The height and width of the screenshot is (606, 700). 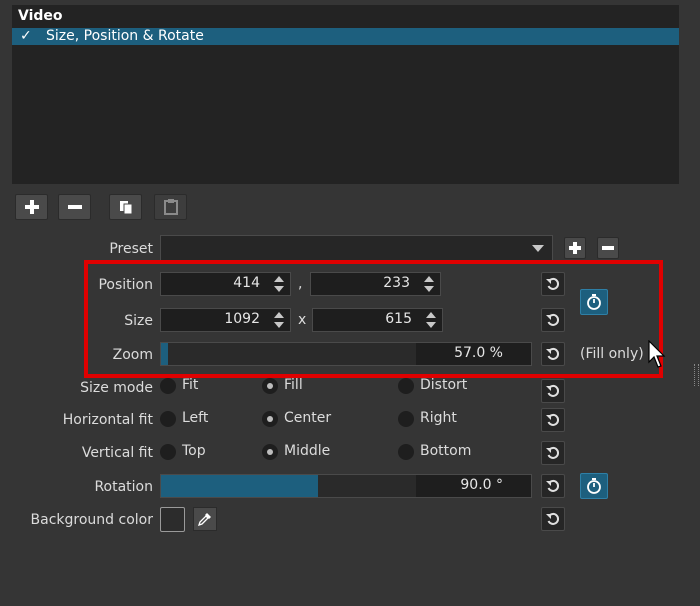 What do you see at coordinates (168, 419) in the screenshot?
I see `horizontal-fit-left-radio` at bounding box center [168, 419].